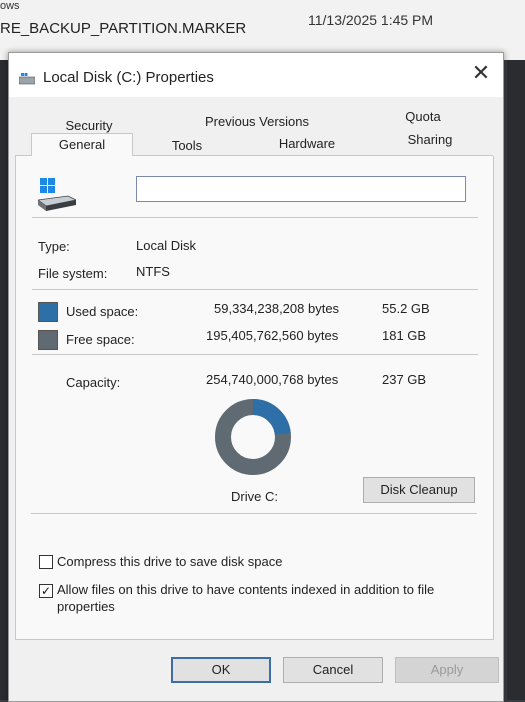 This screenshot has width=525, height=702. Describe the element at coordinates (48, 312) in the screenshot. I see `used-space-swatch` at that location.